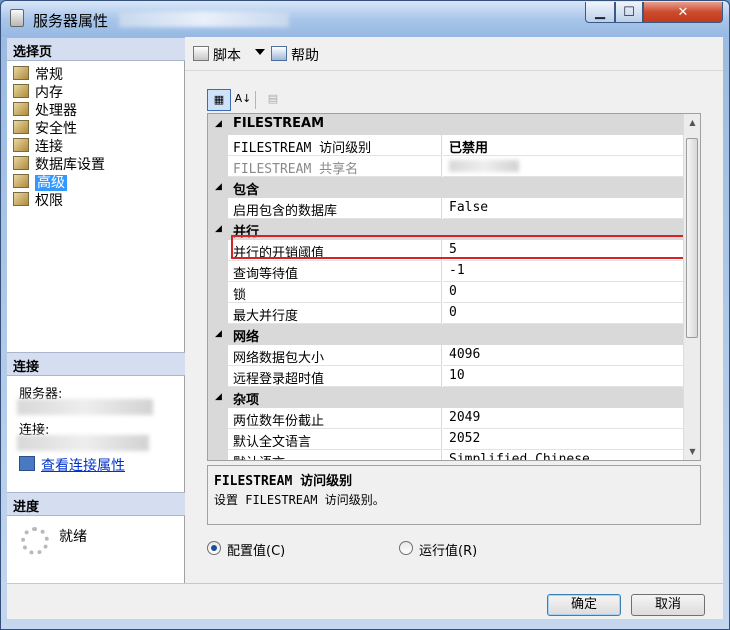 The width and height of the screenshot is (730, 630). Describe the element at coordinates (563, 208) in the screenshot. I see `property-value: False` at that location.